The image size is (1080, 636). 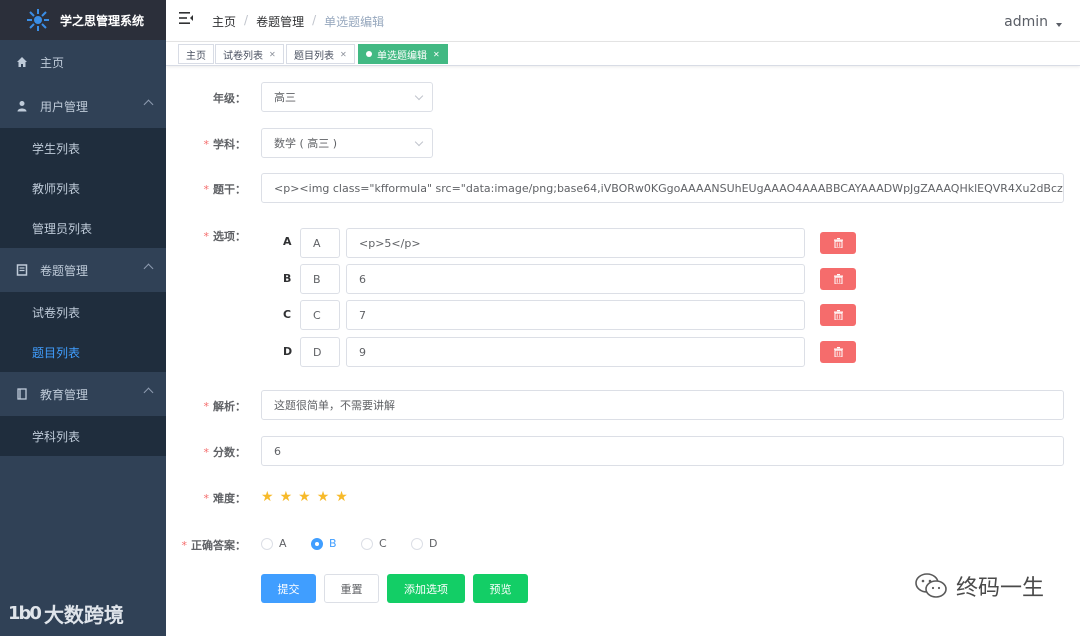 What do you see at coordinates (320, 243) in the screenshot?
I see `option-prefix-input-a: A` at bounding box center [320, 243].